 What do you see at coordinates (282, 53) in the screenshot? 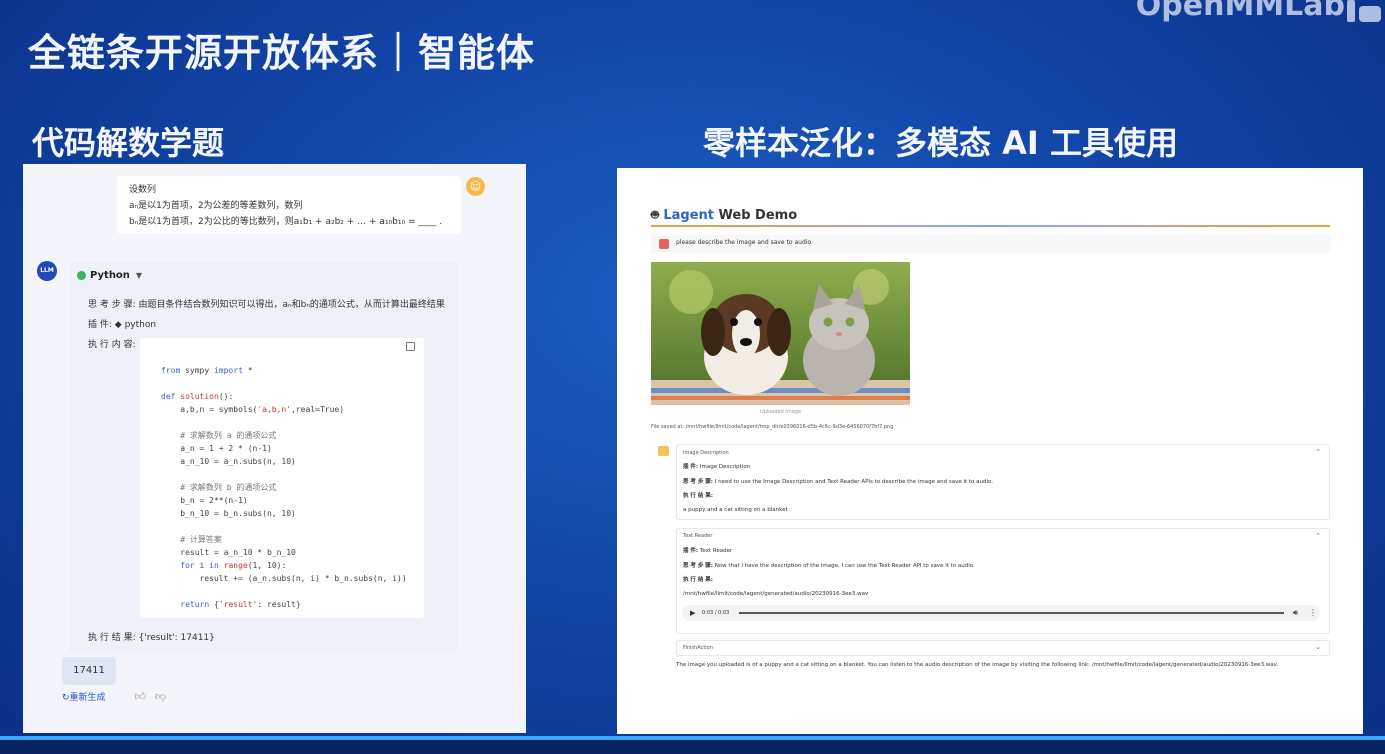
I see `slide-title: 全链条开源开放体系｜智能体` at bounding box center [282, 53].